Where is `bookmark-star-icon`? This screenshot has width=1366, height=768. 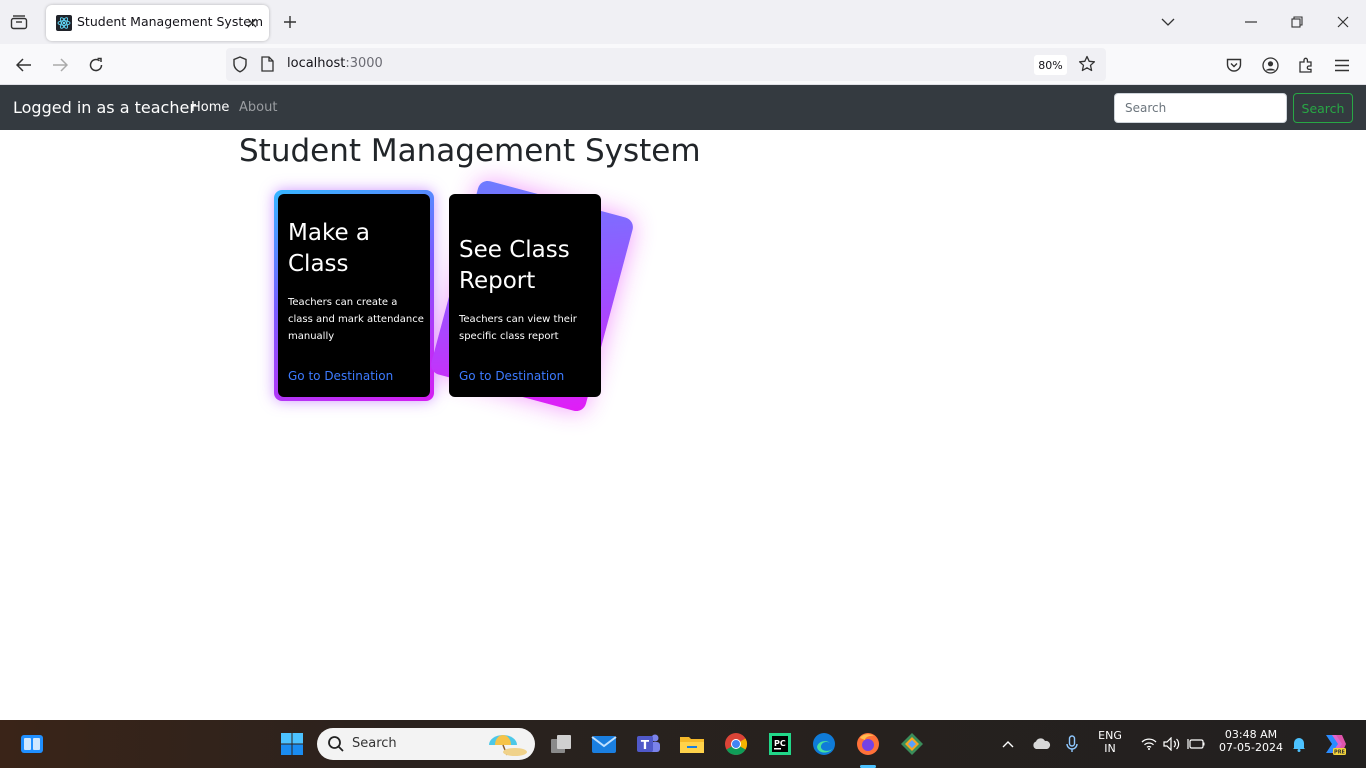 bookmark-star-icon is located at coordinates (1087, 66).